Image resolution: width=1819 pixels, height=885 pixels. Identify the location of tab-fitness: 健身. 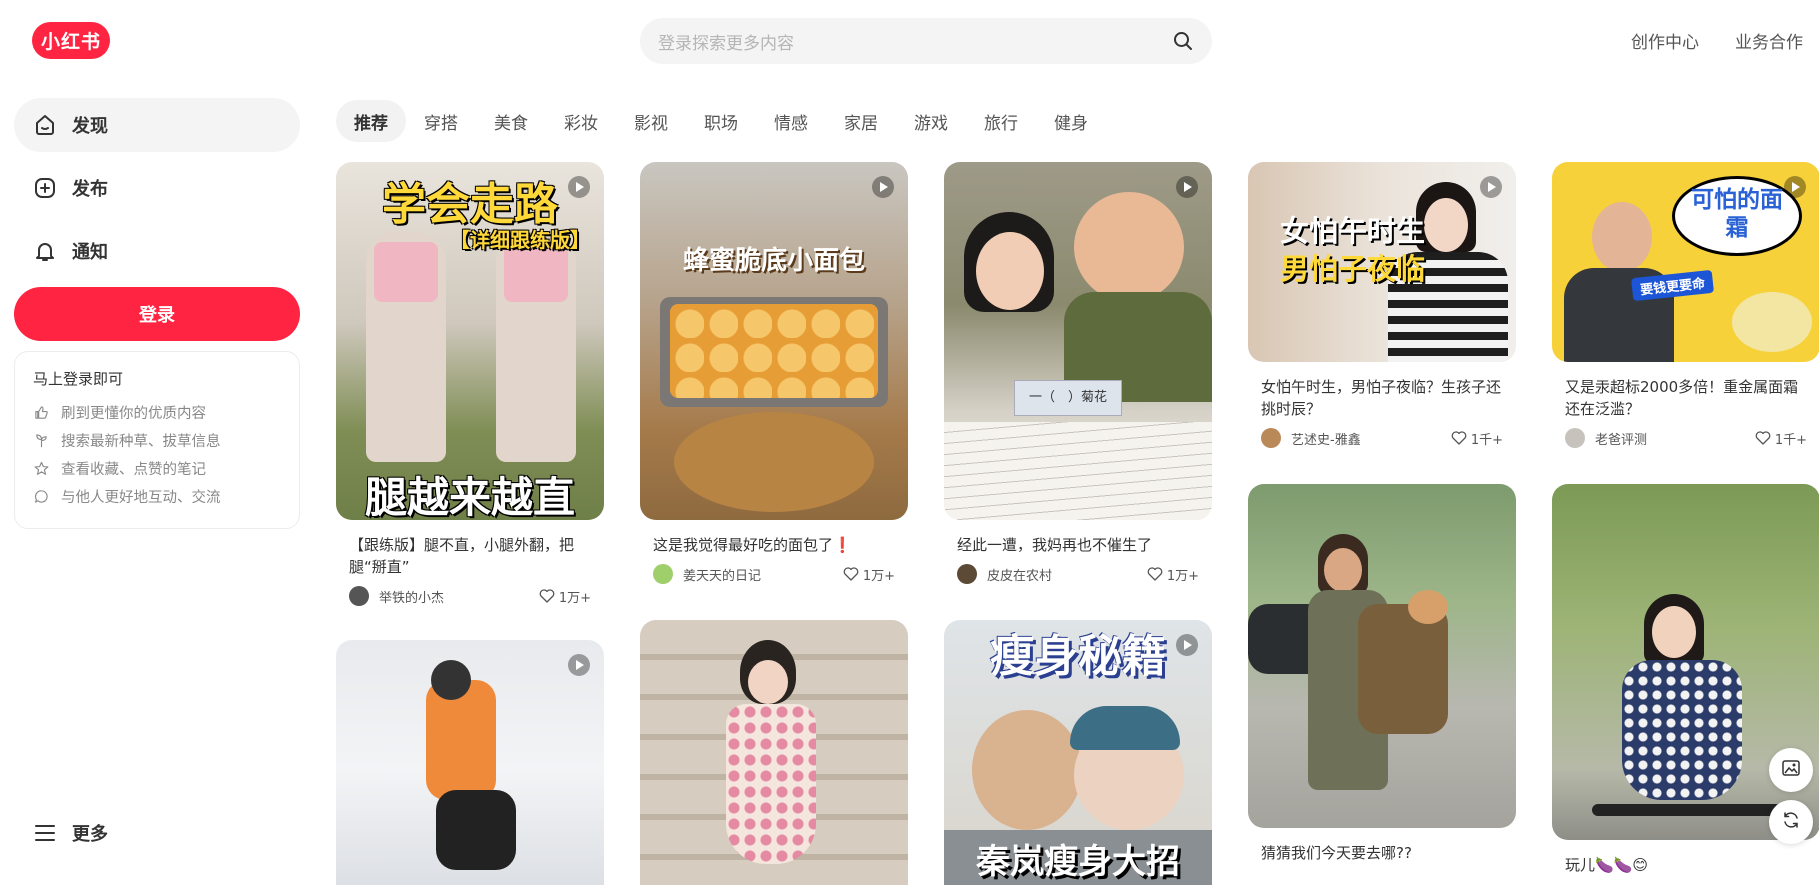
(1071, 121).